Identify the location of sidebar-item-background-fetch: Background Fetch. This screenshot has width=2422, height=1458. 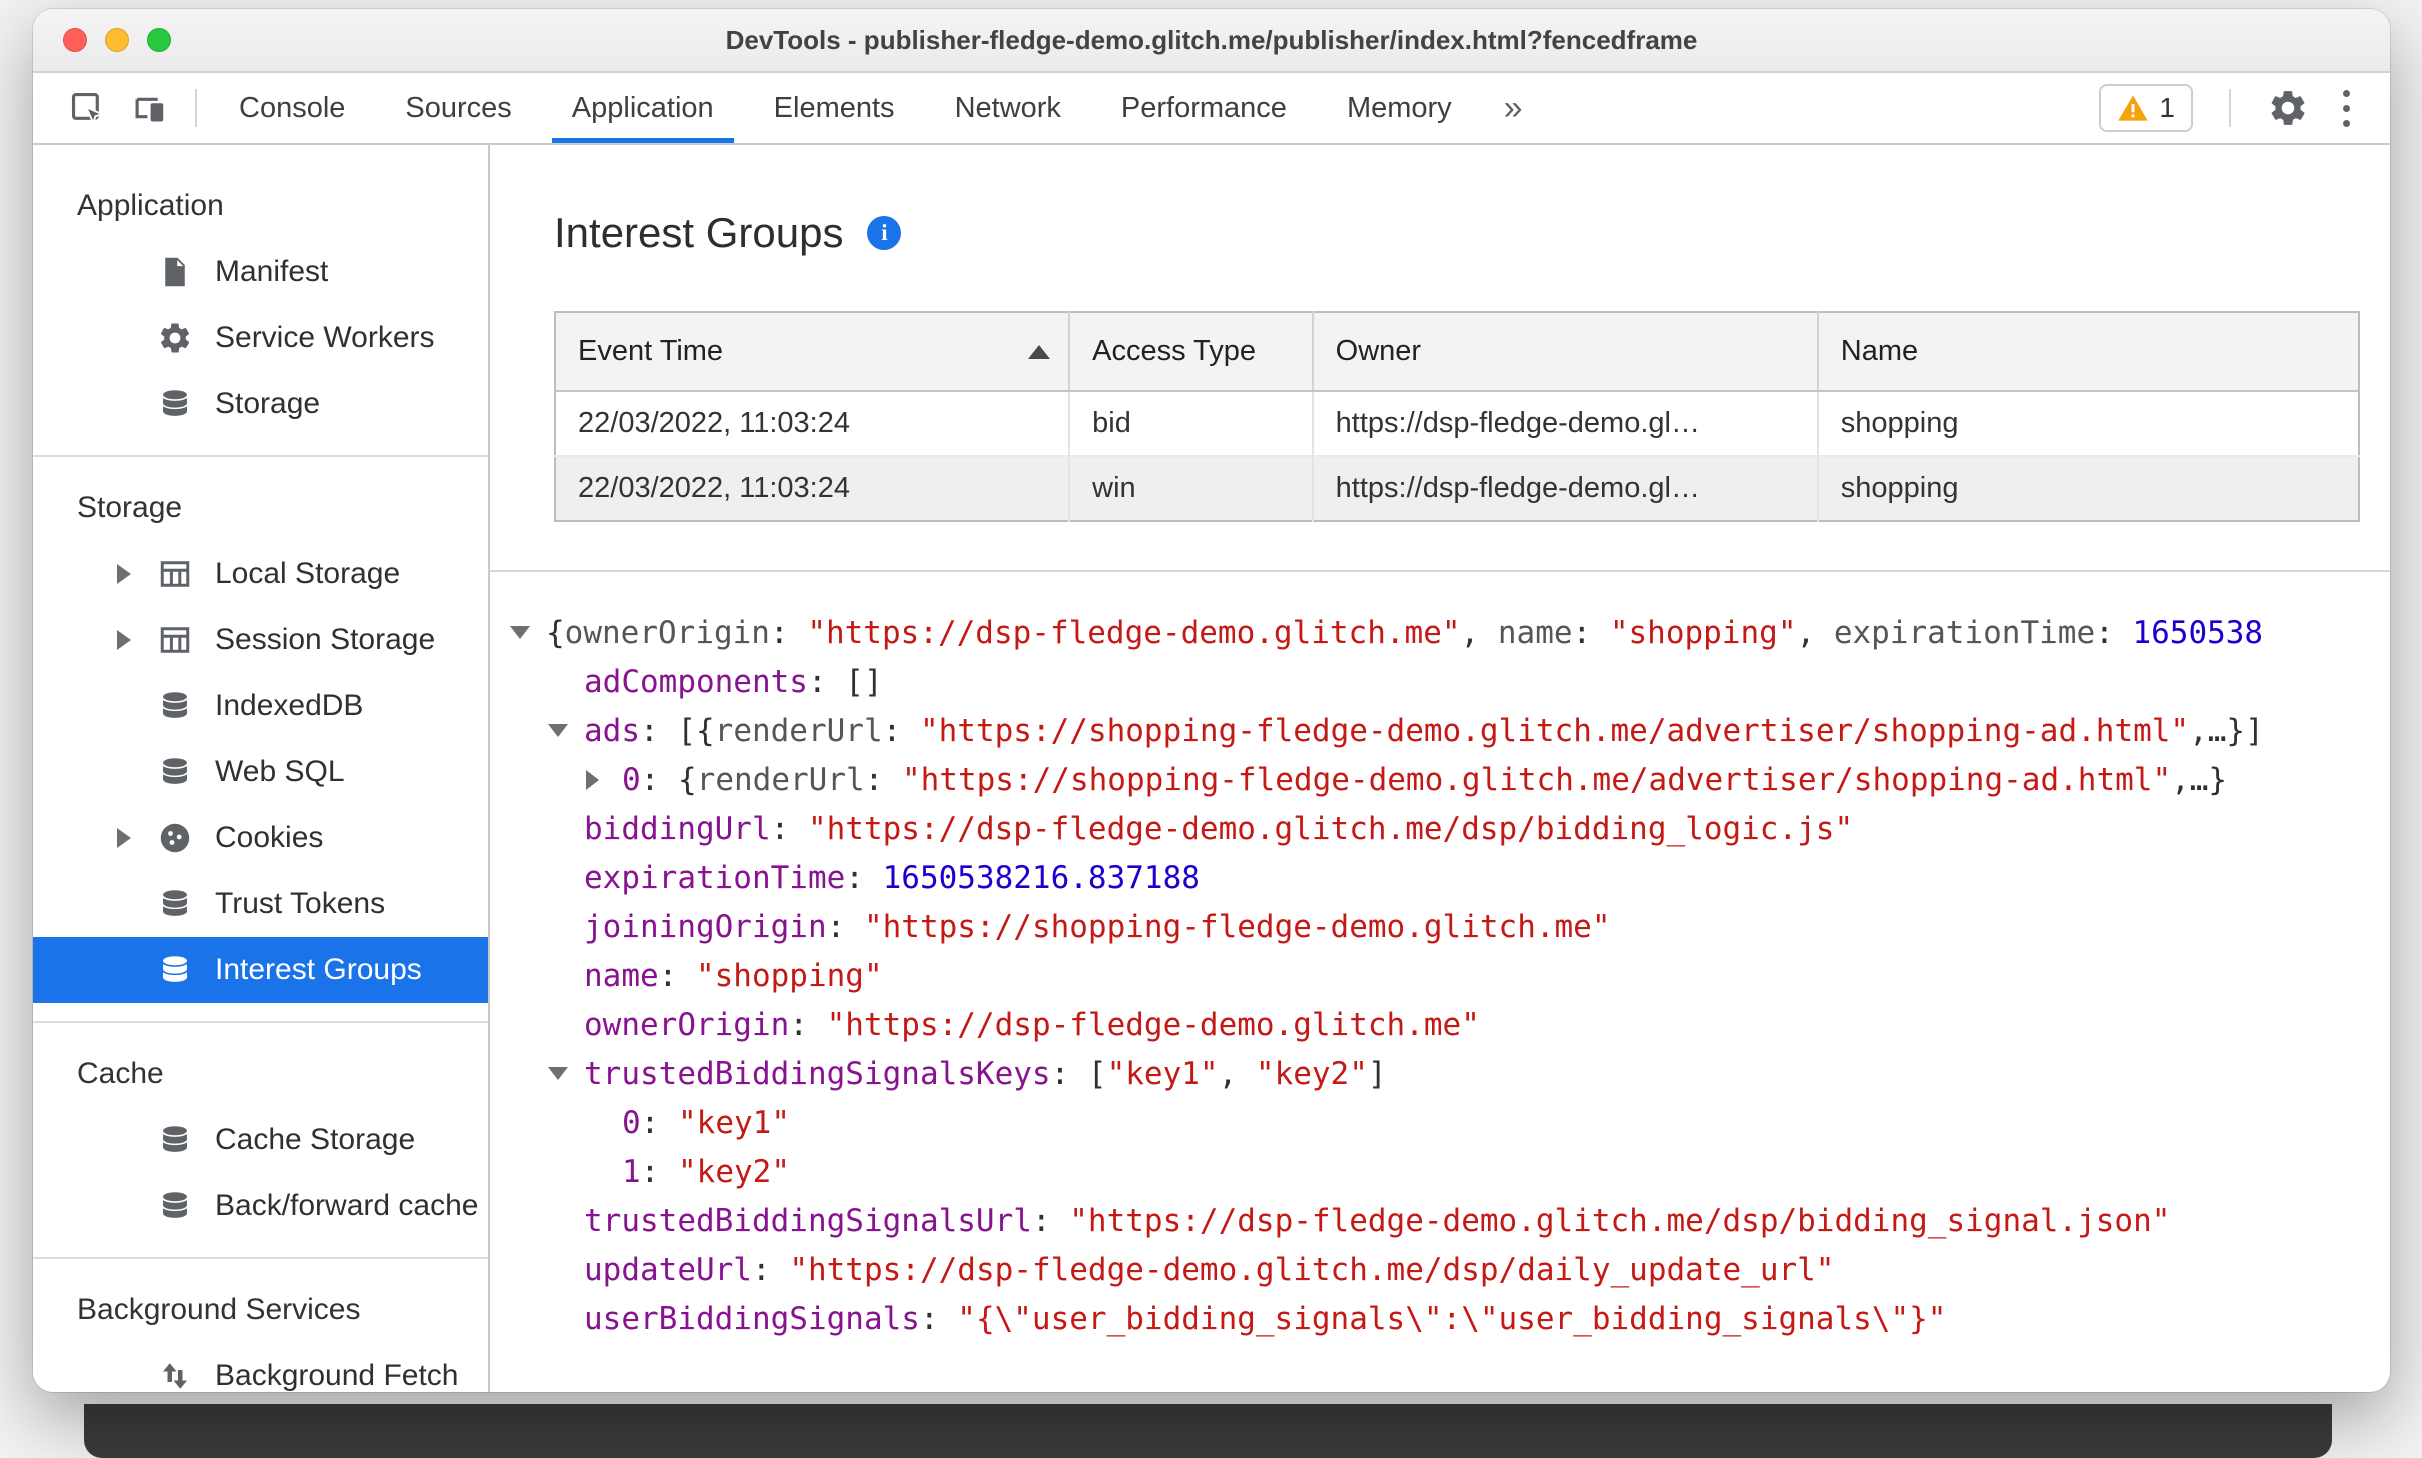
(260, 1367).